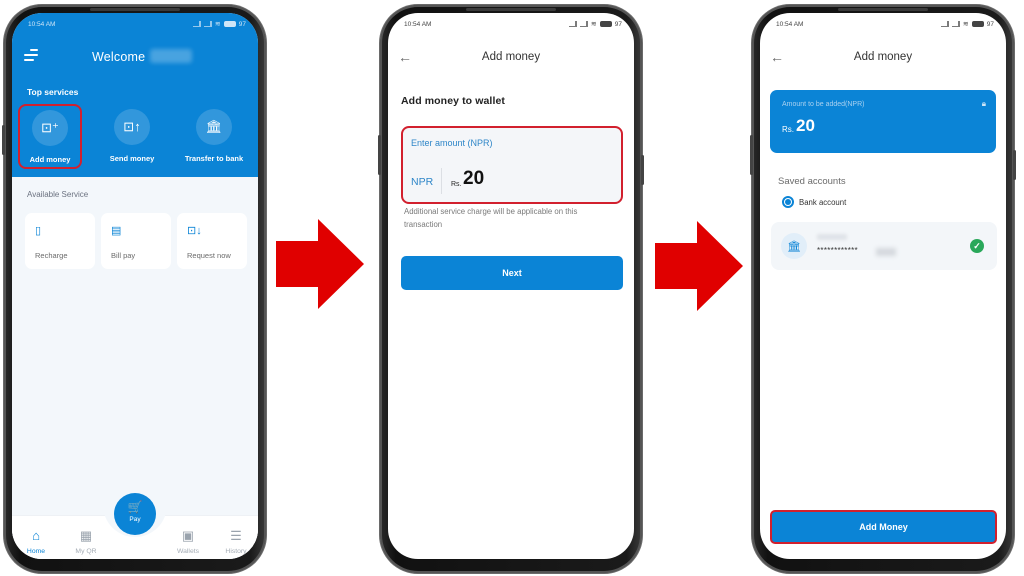 Image resolution: width=1024 pixels, height=576 pixels. Describe the element at coordinates (194, 231) in the screenshot. I see `money-request-icon: ⊡↓` at that location.